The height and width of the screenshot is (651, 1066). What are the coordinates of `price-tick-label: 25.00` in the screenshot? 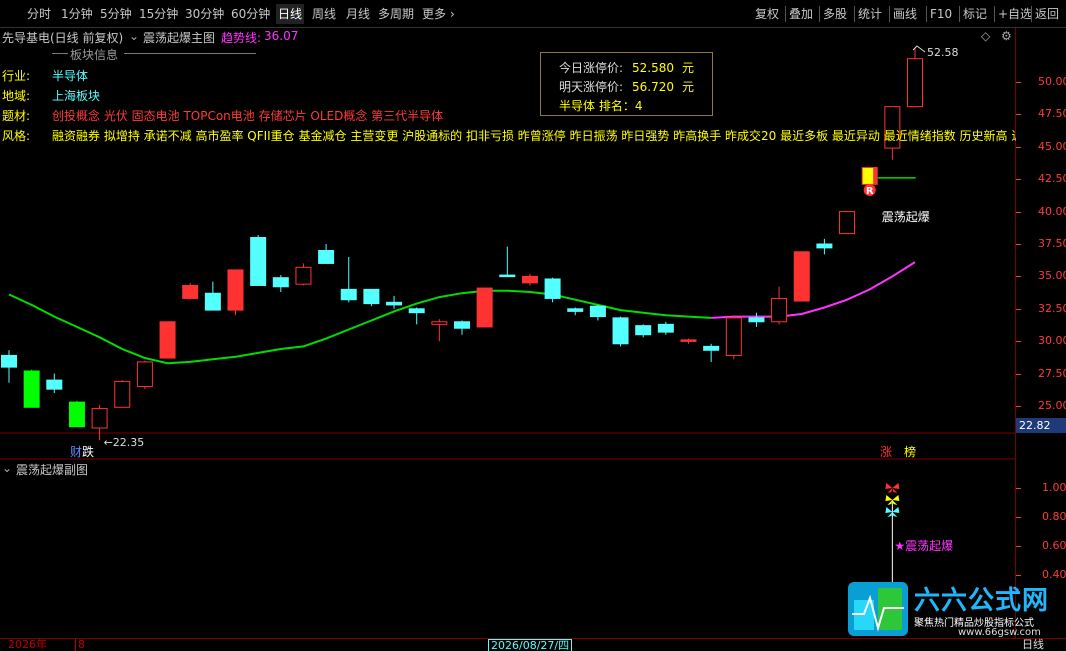 It's located at (1052, 405).